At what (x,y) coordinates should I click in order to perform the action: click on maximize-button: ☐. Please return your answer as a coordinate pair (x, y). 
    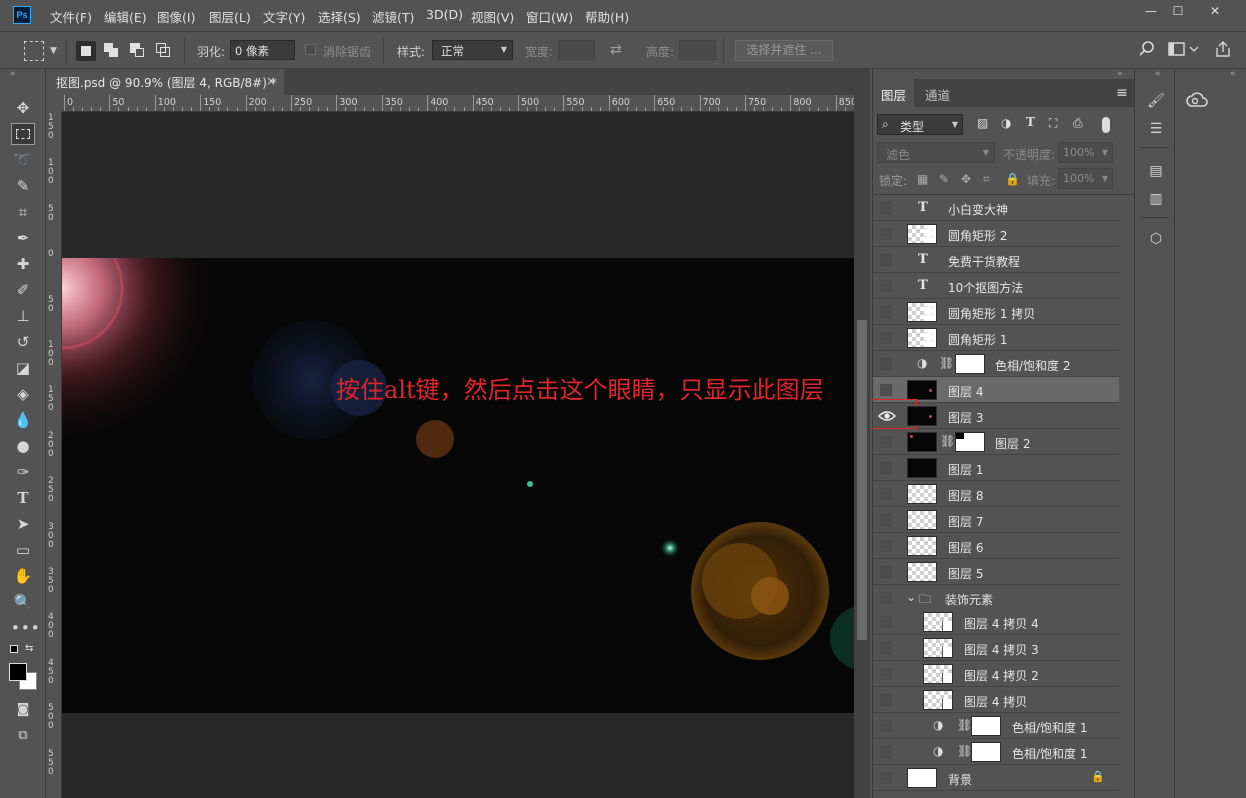
    Looking at the image, I should click on (1178, 11).